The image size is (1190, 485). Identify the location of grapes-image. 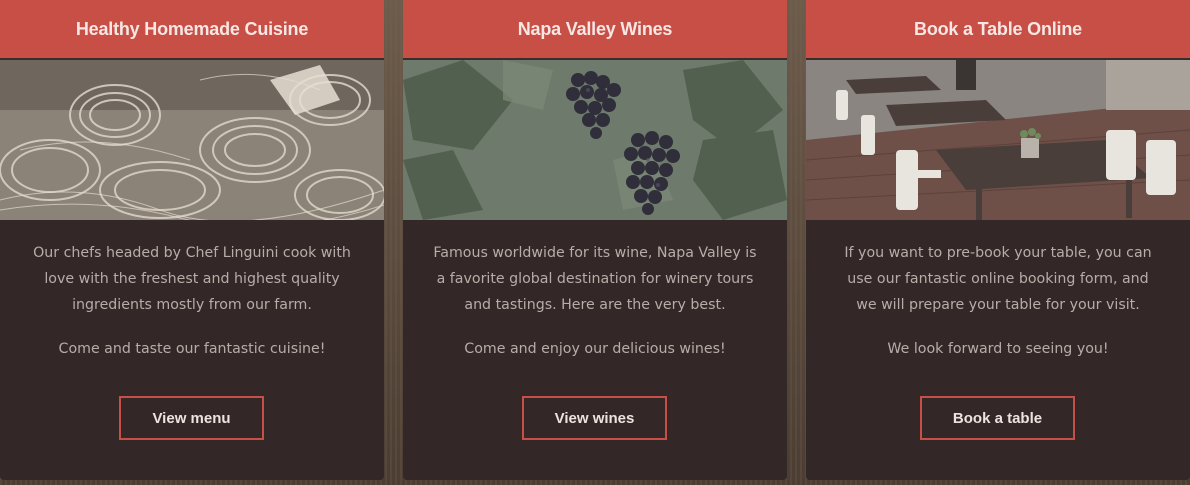
(595, 139).